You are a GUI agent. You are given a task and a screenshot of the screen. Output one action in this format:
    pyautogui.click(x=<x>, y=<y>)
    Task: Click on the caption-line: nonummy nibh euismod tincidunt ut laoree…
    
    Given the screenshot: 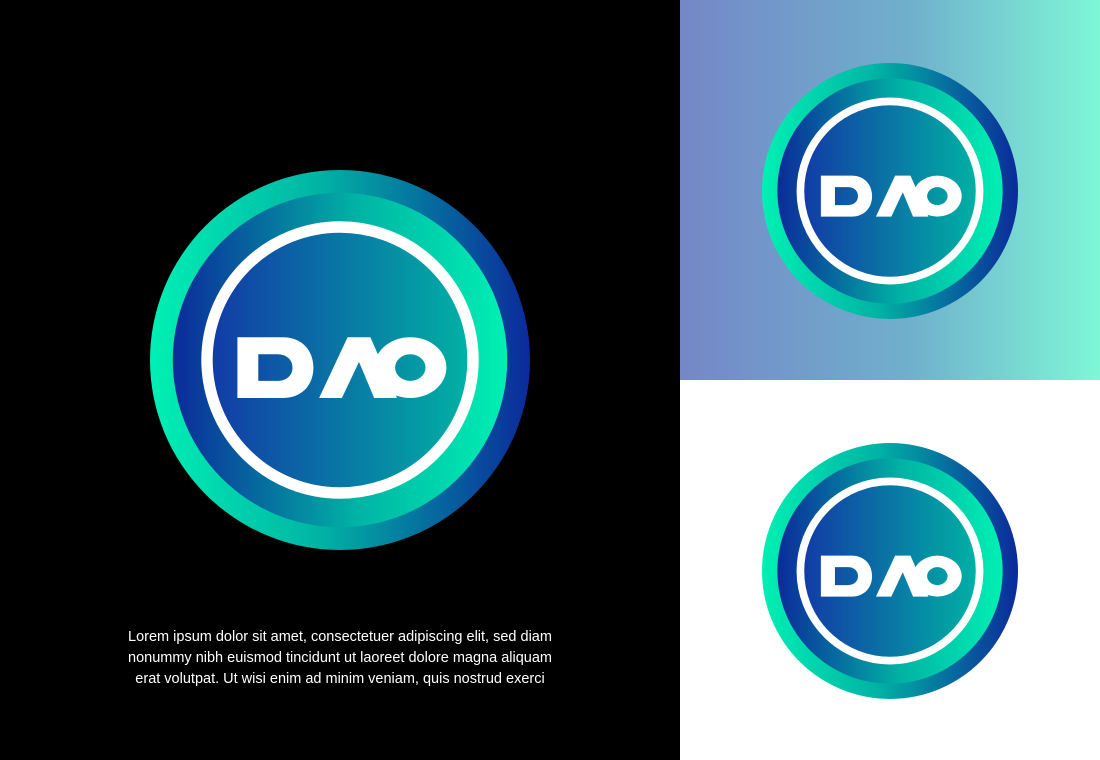 What is the action you would take?
    pyautogui.click(x=340, y=658)
    